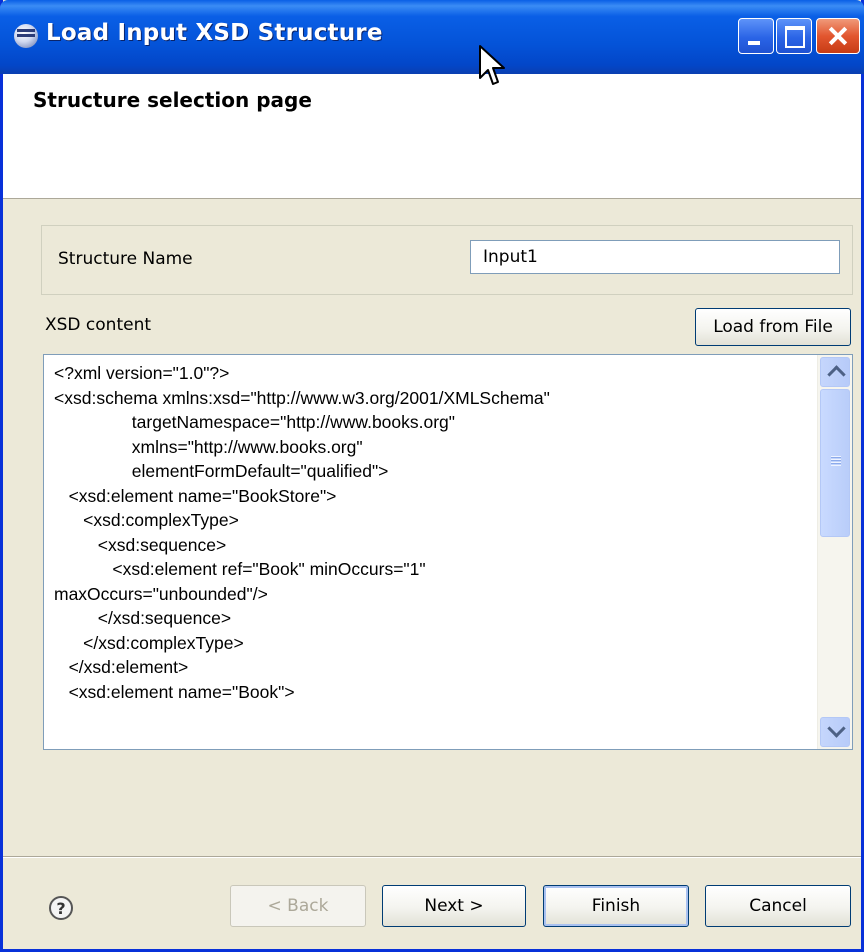 This screenshot has width=864, height=952. I want to click on title-bar: Load Input XSD Structure, so click(432, 37).